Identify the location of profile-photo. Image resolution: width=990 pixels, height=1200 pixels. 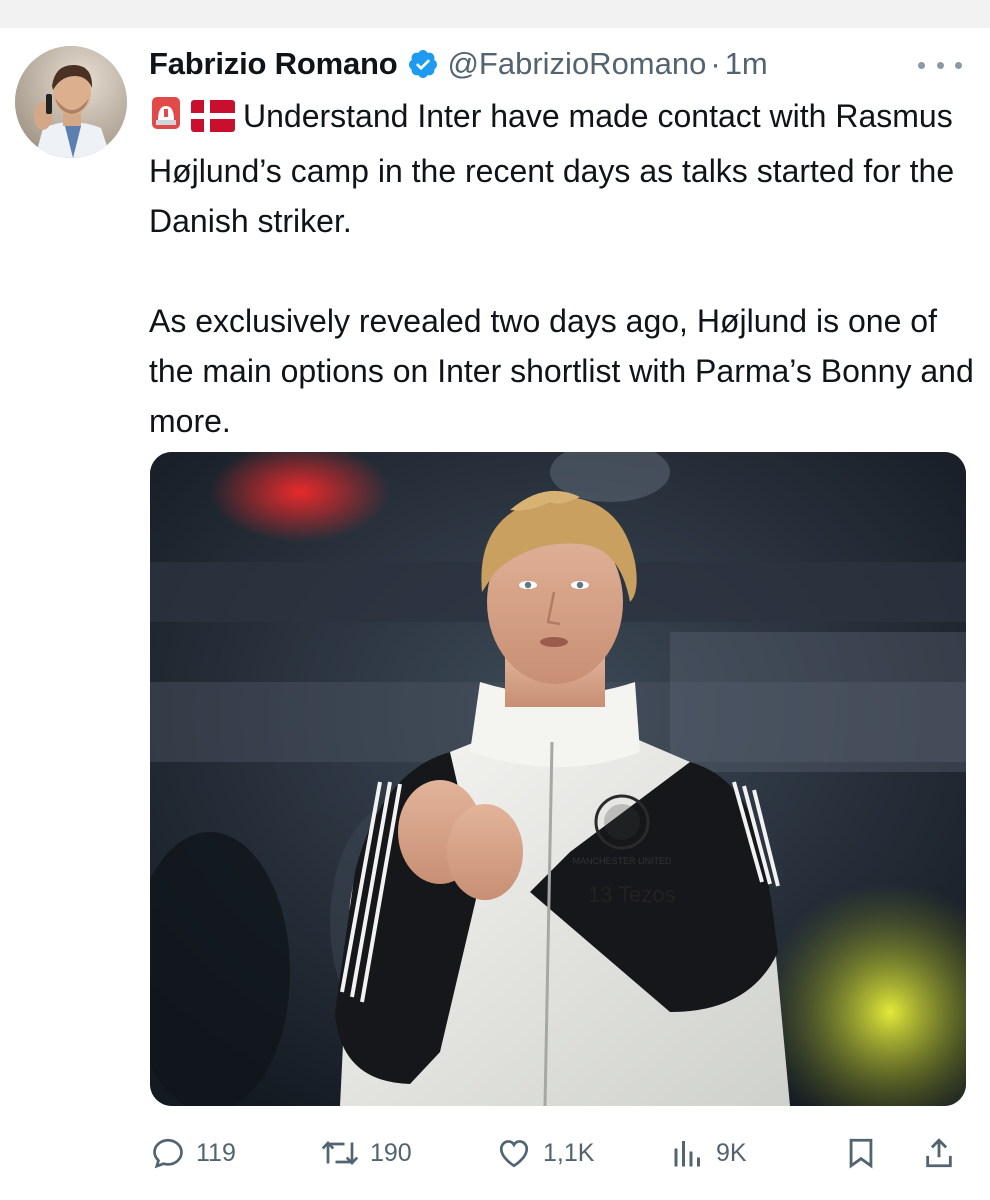
(71, 102).